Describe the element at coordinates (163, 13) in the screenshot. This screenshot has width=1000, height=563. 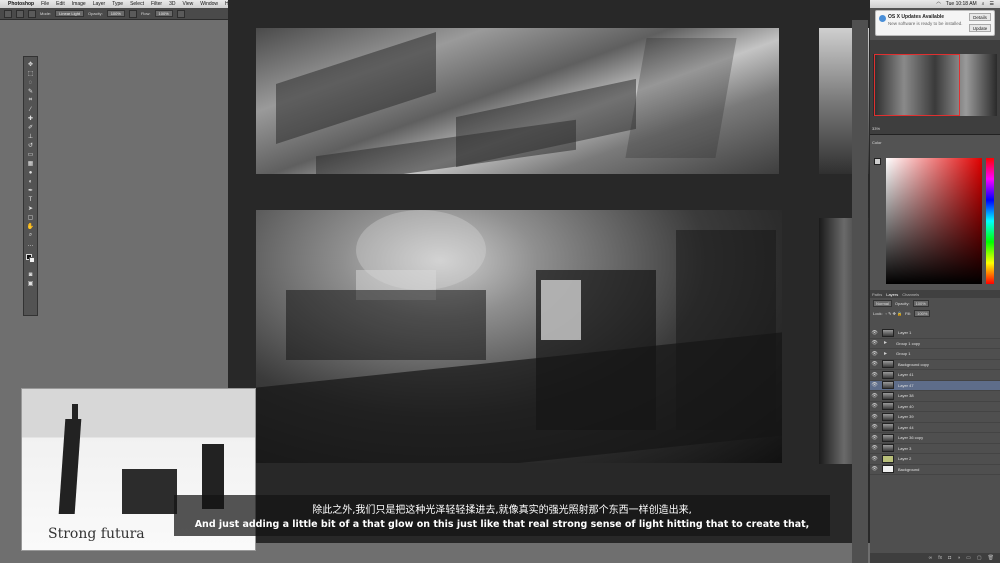
I see `flow-field: 100%` at that location.